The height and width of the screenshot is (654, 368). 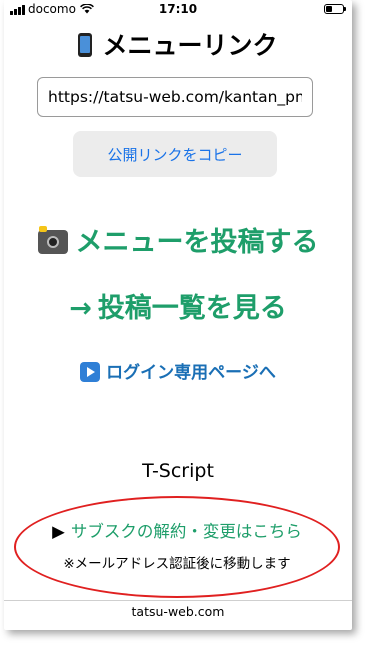 I want to click on camera-flash-icon, so click(x=52, y=240).